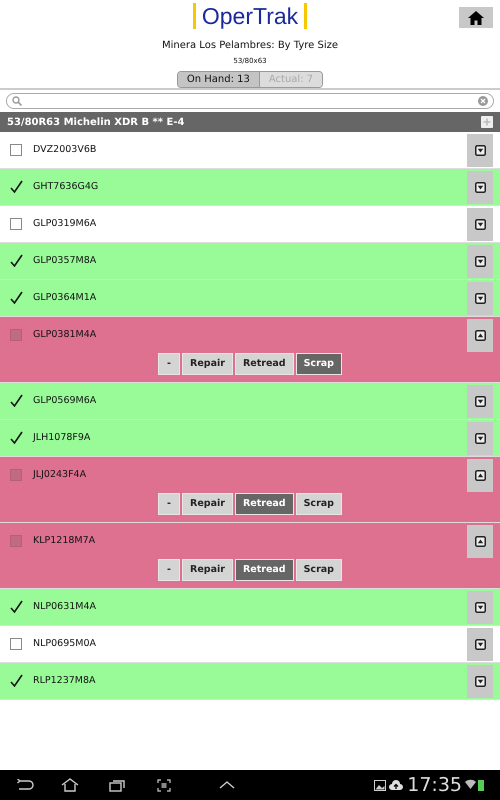 The height and width of the screenshot is (800, 500). What do you see at coordinates (250, 350) in the screenshot?
I see `tyre-row: GLP0381M4A - Repair Retread Scrap` at bounding box center [250, 350].